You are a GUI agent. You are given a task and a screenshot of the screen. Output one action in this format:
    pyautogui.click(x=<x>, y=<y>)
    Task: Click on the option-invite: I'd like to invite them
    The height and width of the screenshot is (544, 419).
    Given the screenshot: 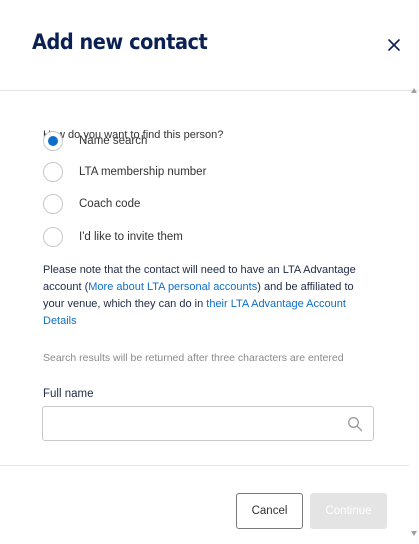 What is the action you would take?
    pyautogui.click(x=113, y=237)
    